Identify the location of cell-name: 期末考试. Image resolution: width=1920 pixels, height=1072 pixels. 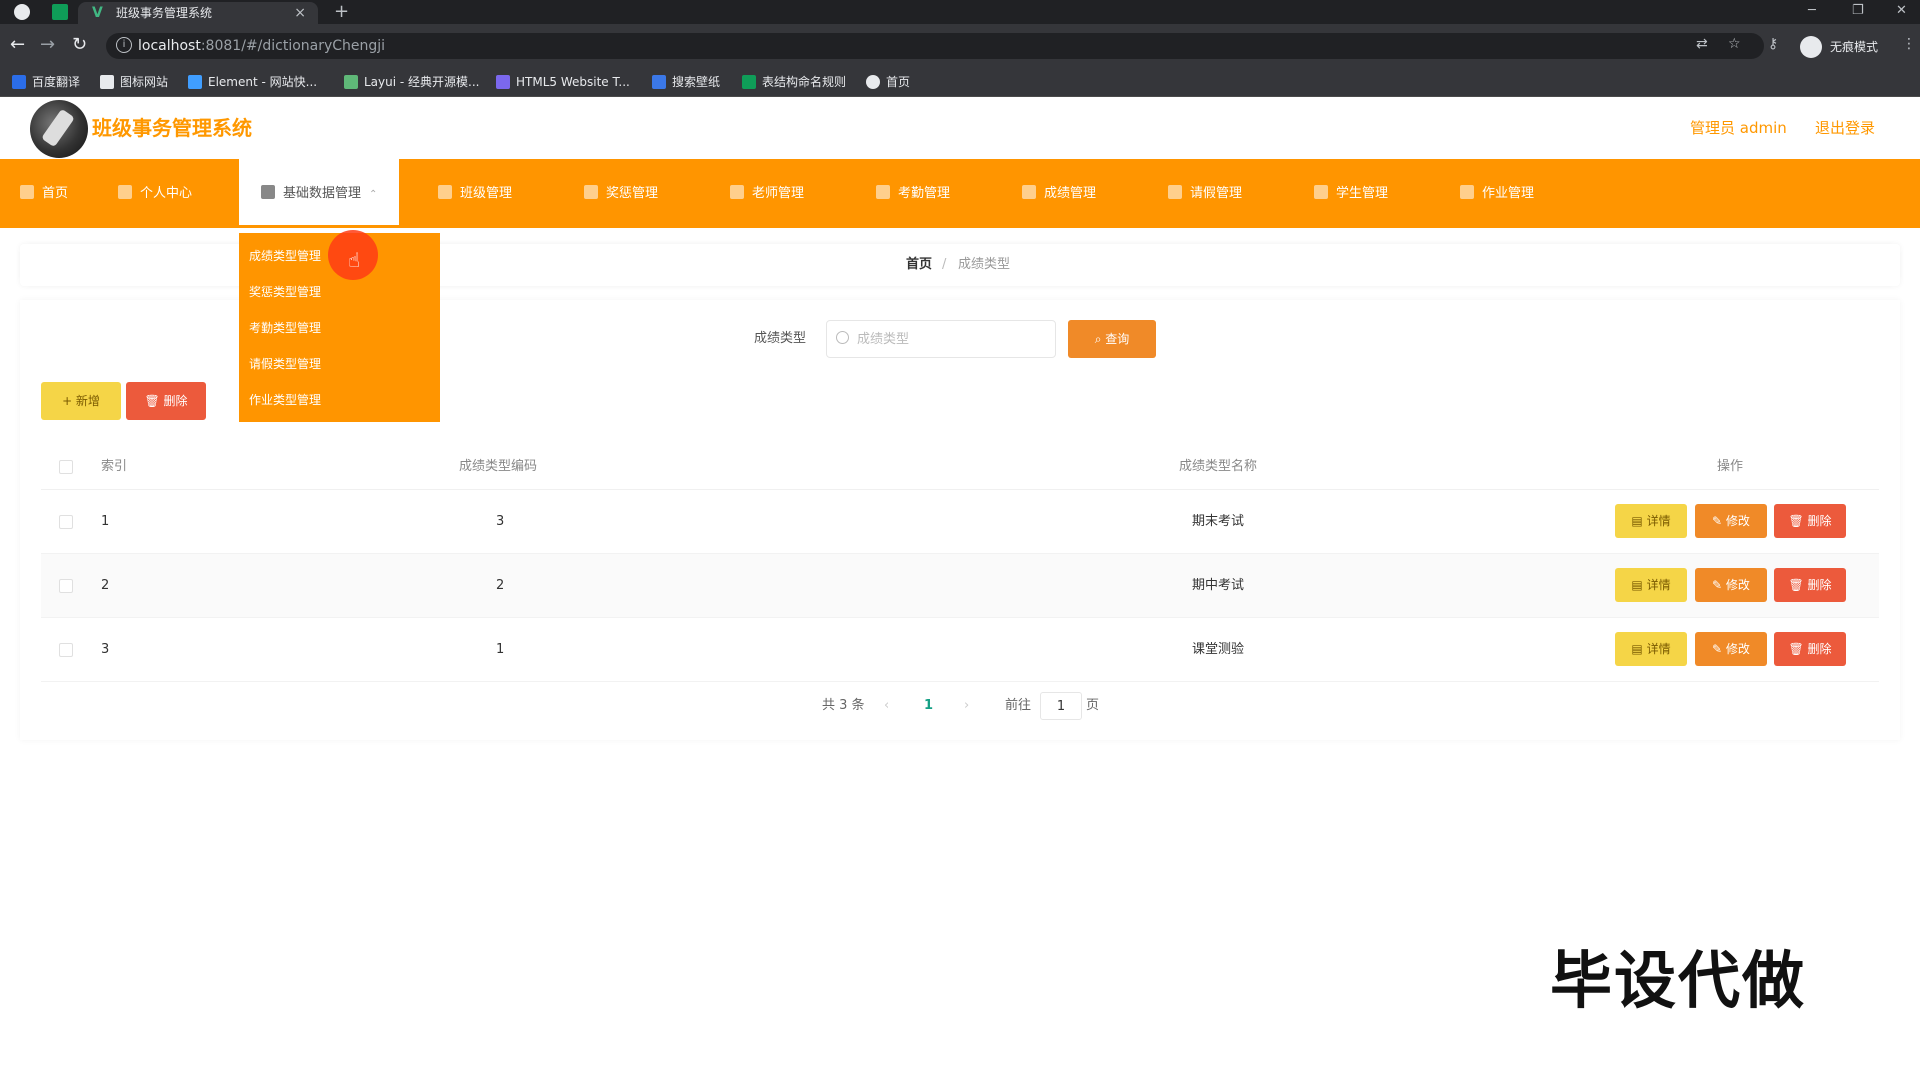
(1218, 521).